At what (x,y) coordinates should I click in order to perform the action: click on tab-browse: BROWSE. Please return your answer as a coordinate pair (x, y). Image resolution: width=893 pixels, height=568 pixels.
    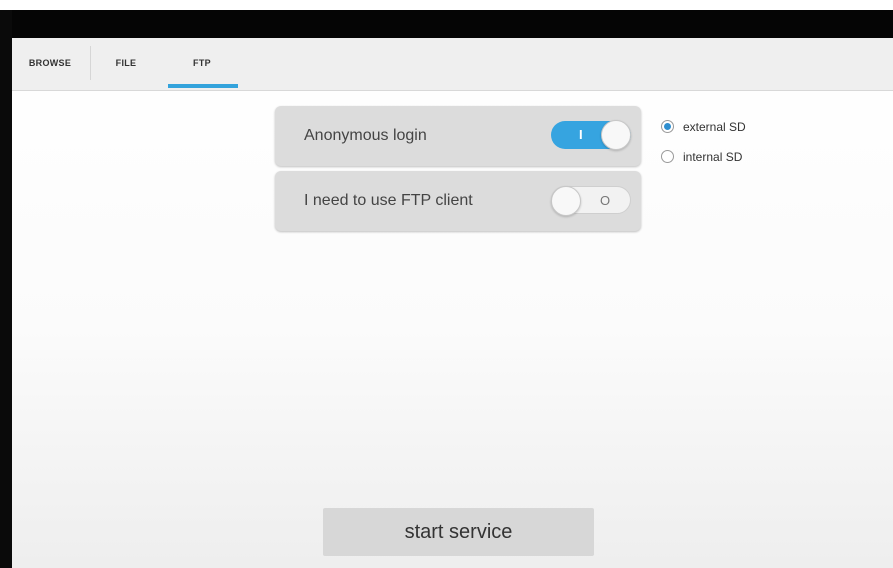
    Looking at the image, I should click on (50, 64).